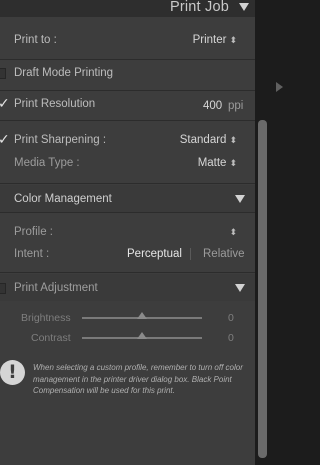 The image size is (320, 465). Describe the element at coordinates (154, 254) in the screenshot. I see `intent-perceptual: Perceptual` at that location.